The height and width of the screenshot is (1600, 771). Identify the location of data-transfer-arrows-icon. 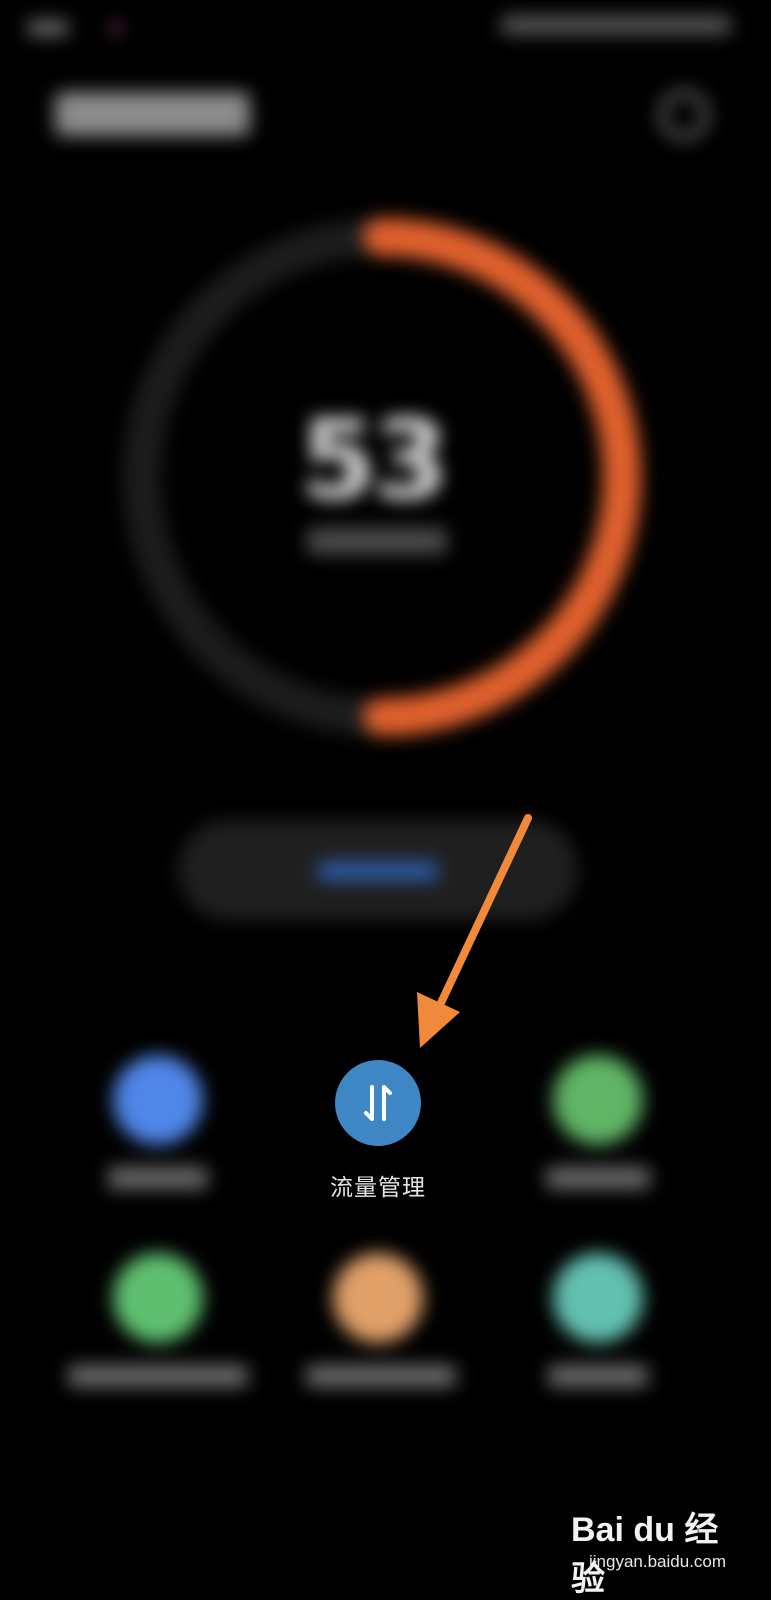
(378, 1103).